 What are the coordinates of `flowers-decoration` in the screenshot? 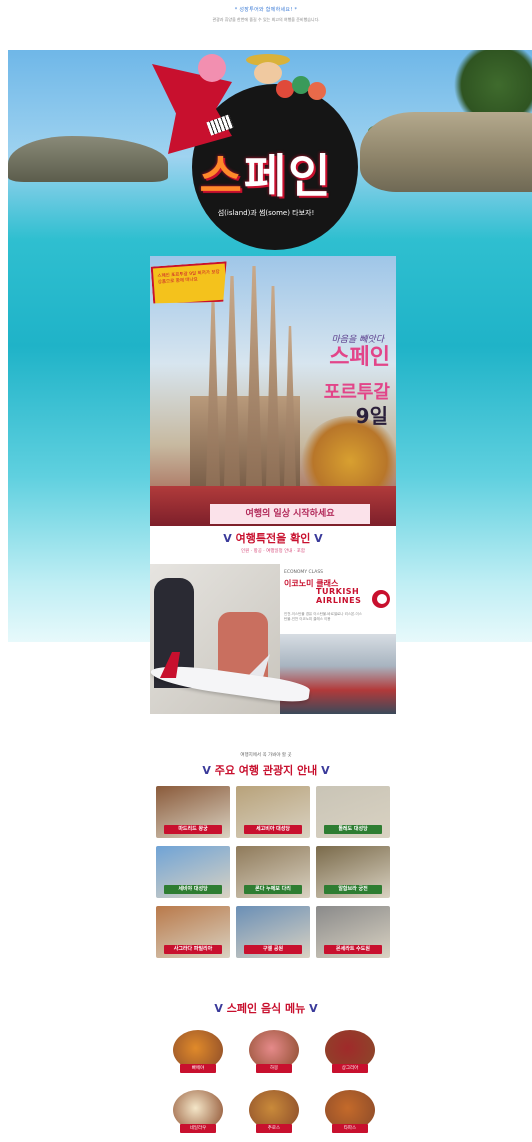 It's located at (304, 89).